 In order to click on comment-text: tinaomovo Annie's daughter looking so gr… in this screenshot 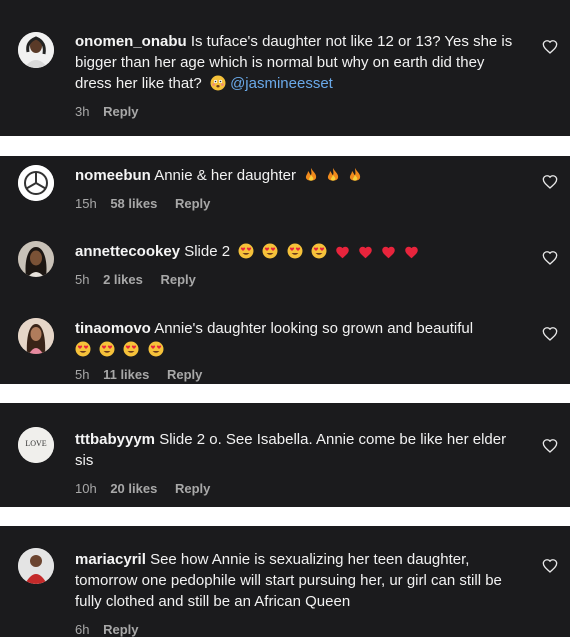, I will do `click(295, 340)`.